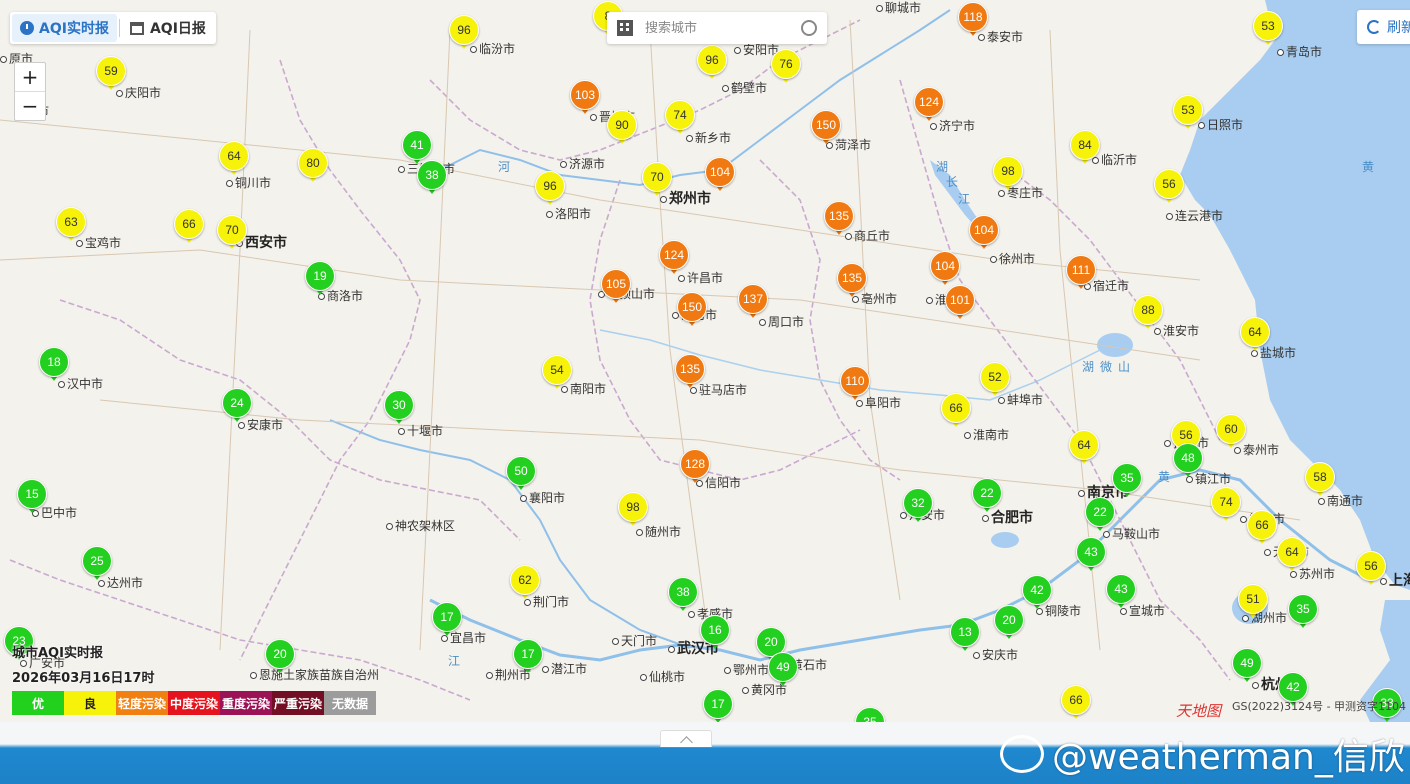  What do you see at coordinates (71, 226) in the screenshot?
I see `aqi-marker: 63` at bounding box center [71, 226].